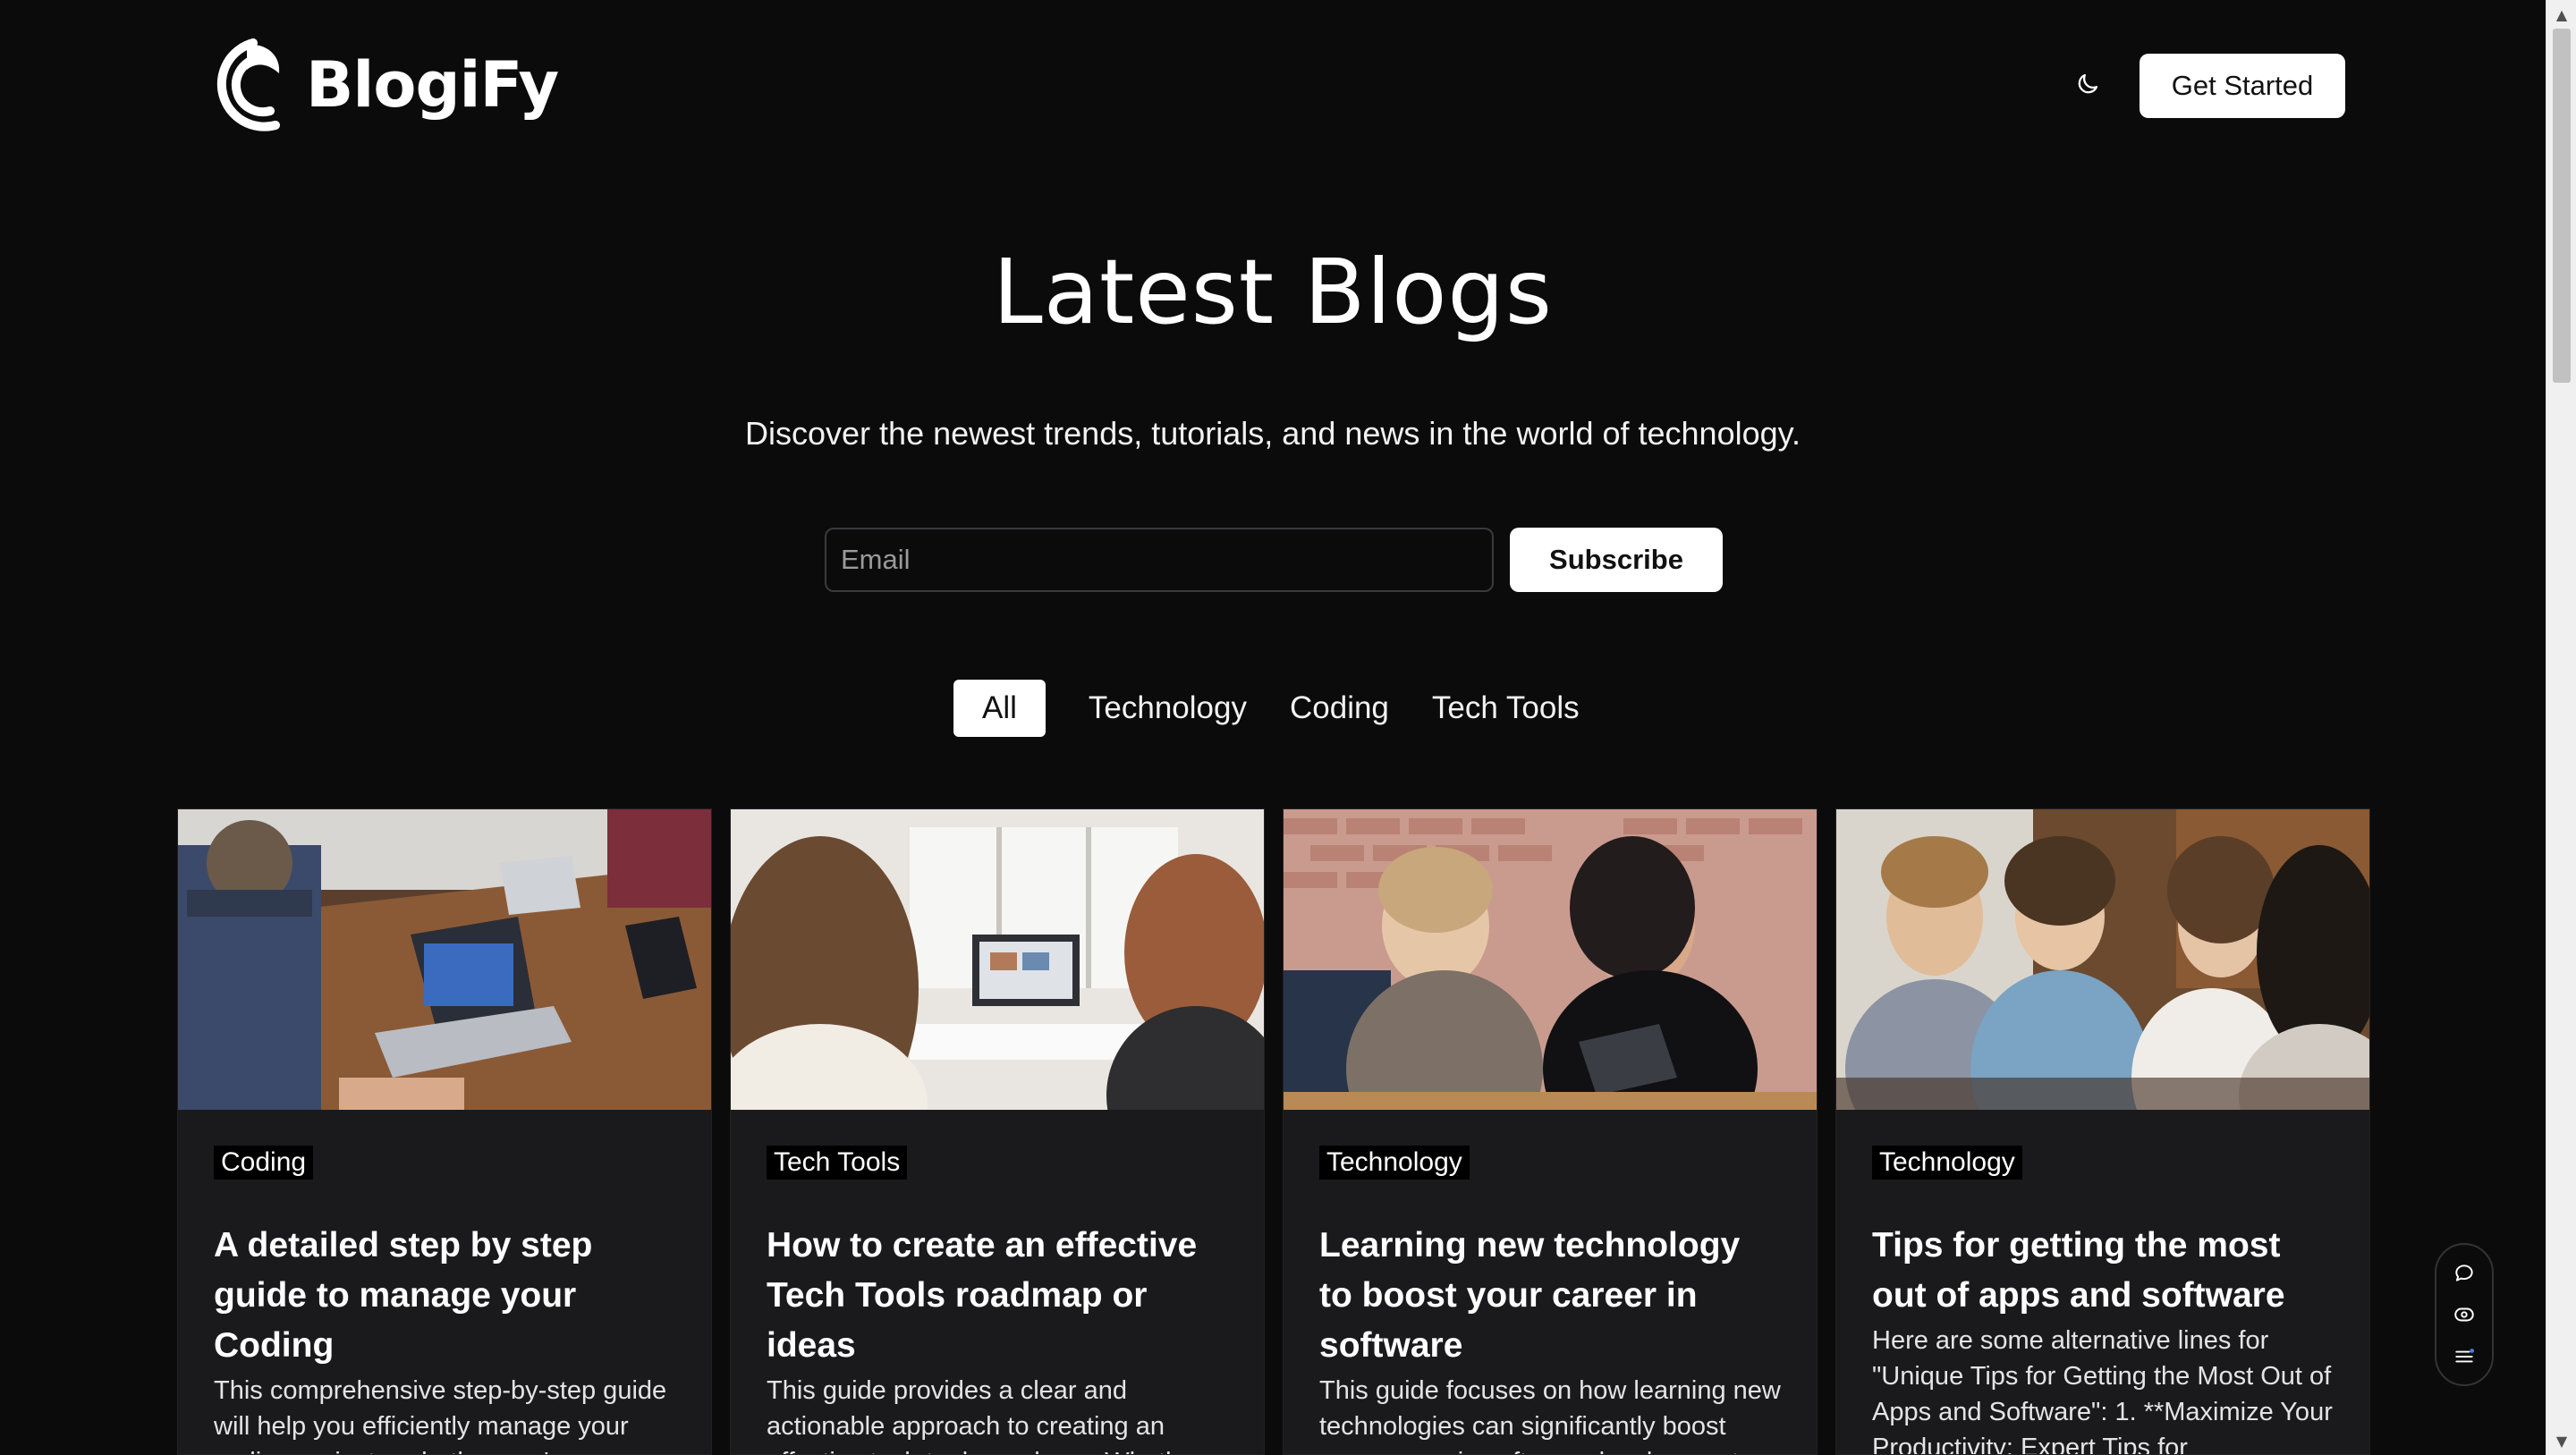 Image resolution: width=2576 pixels, height=1455 pixels. Describe the element at coordinates (1273, 292) in the screenshot. I see `page-title: Latest Blogs` at that location.